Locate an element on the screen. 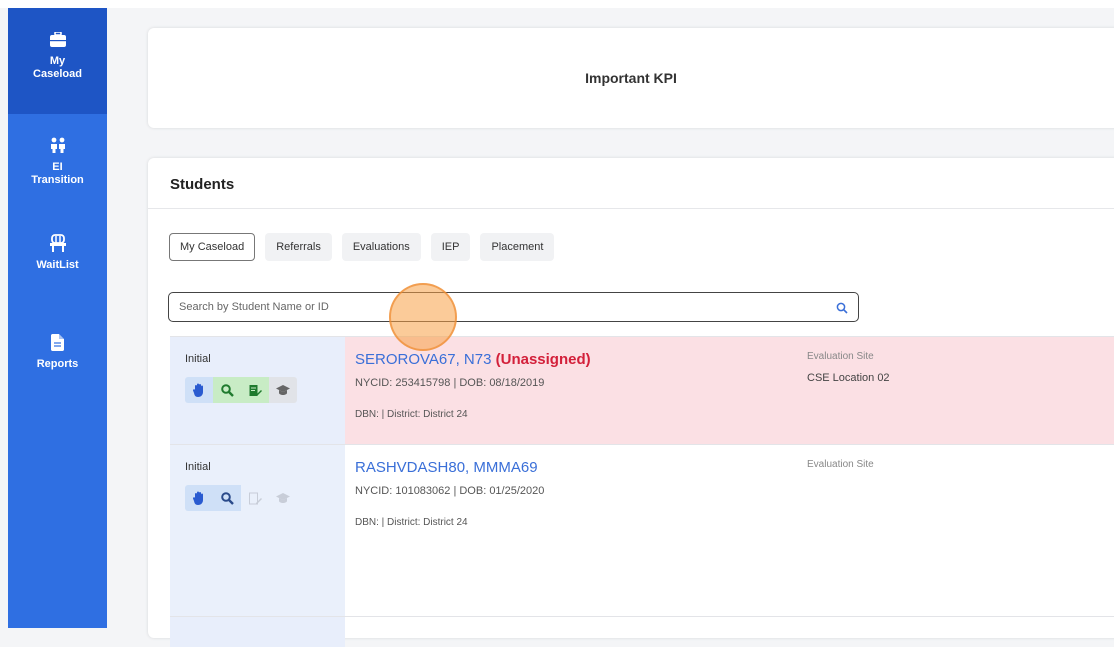  kpi-card: Important KPI is located at coordinates (631, 78).